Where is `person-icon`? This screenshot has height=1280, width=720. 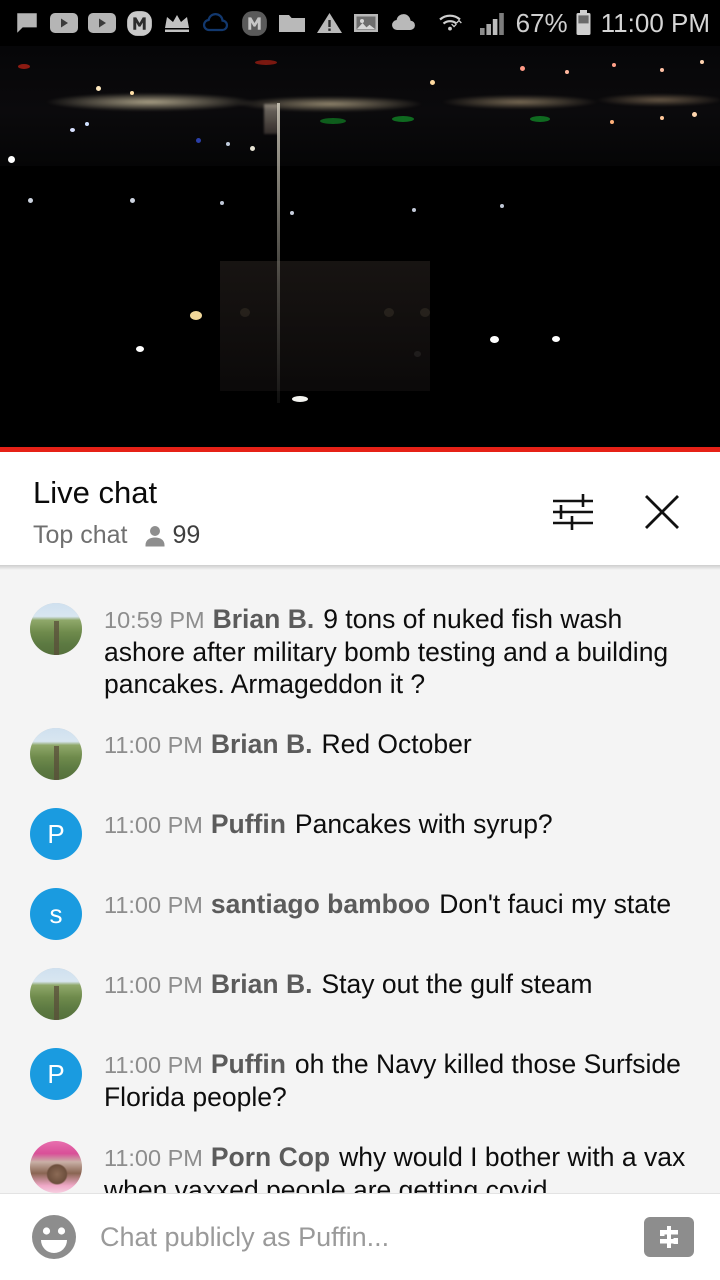
person-icon is located at coordinates (155, 535).